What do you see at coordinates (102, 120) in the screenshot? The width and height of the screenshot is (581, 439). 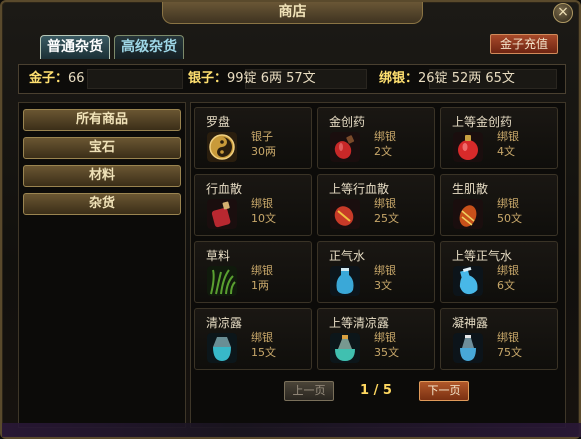 I see `category-all-goods: 所有商品` at bounding box center [102, 120].